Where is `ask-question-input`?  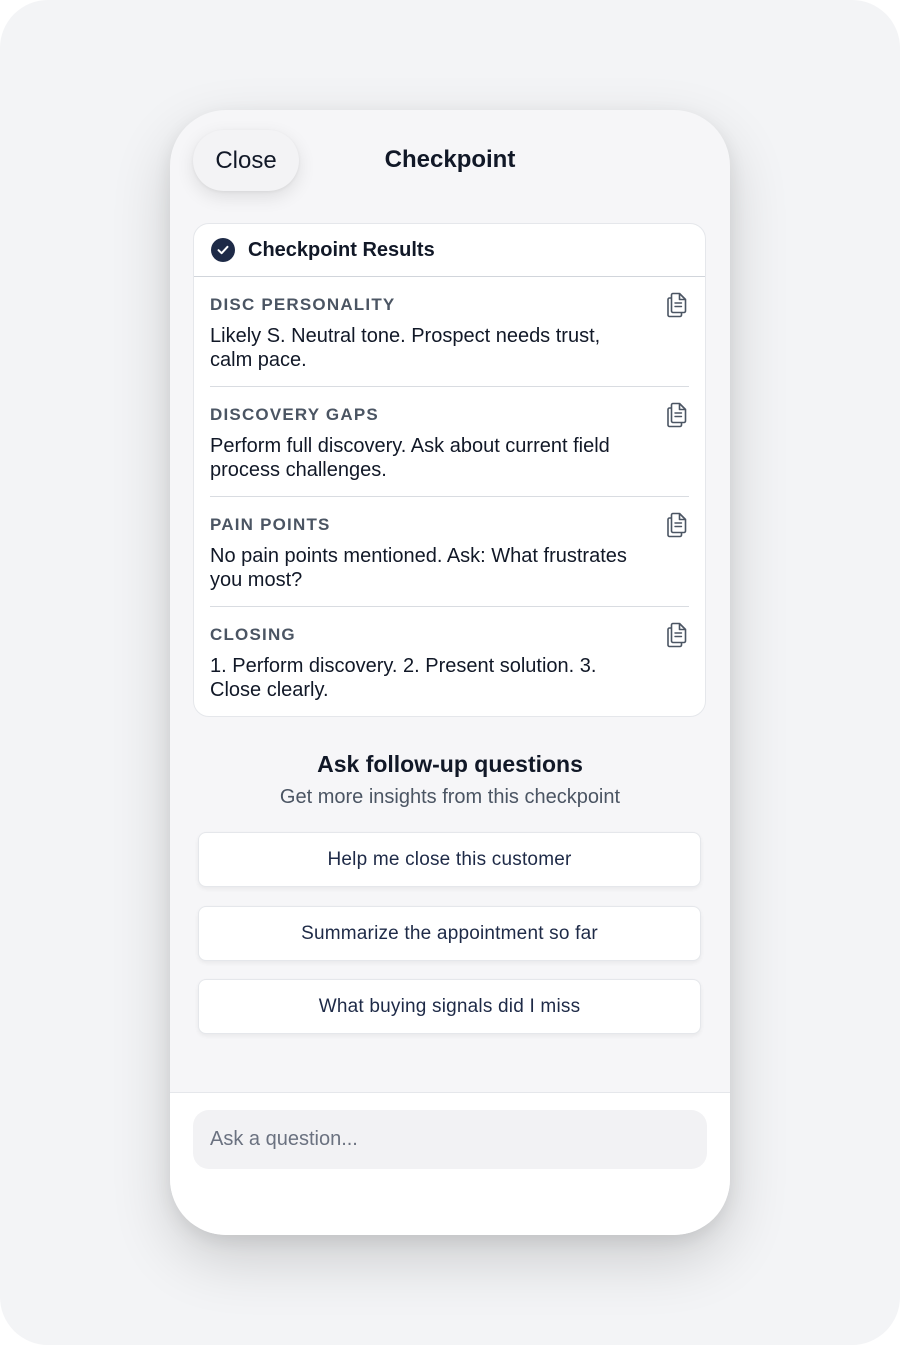
ask-question-input is located at coordinates (450, 1139).